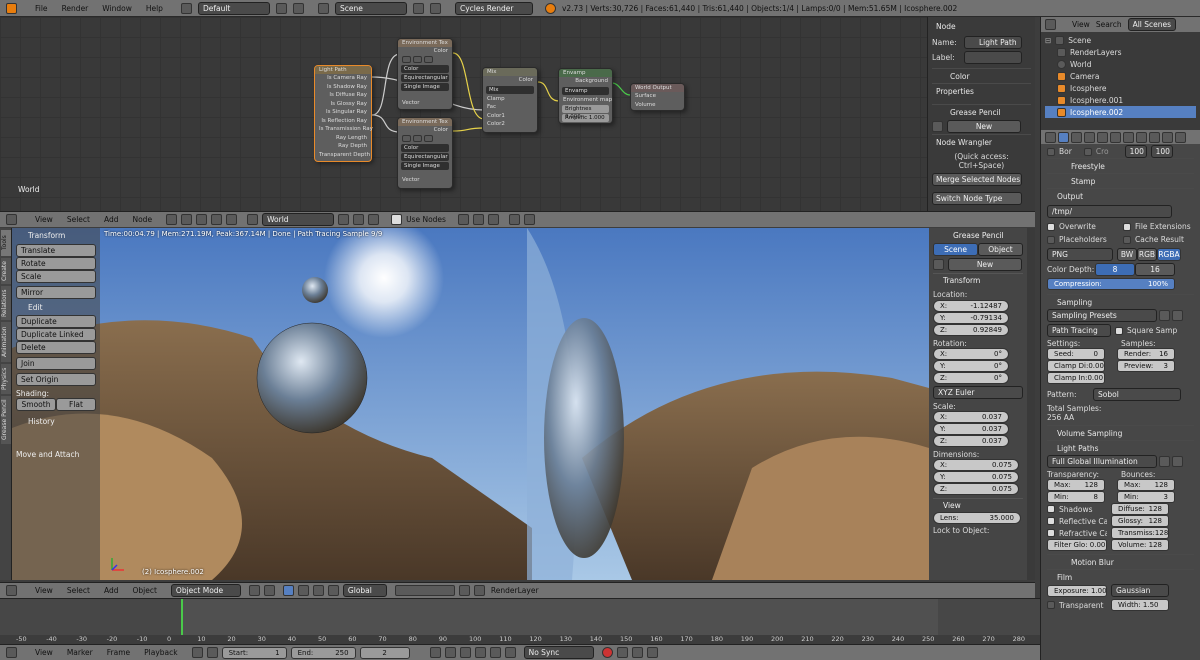 The width and height of the screenshot is (1200, 660). What do you see at coordinates (111, 590) in the screenshot?
I see `menu-add: Add` at bounding box center [111, 590].